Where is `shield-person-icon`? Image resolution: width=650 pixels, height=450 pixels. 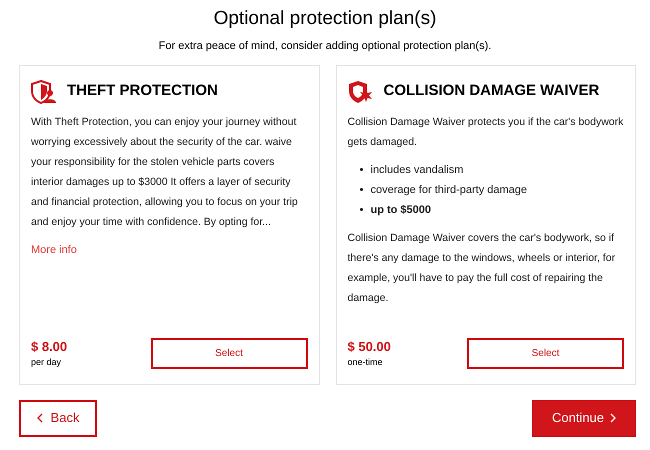 shield-person-icon is located at coordinates (44, 92).